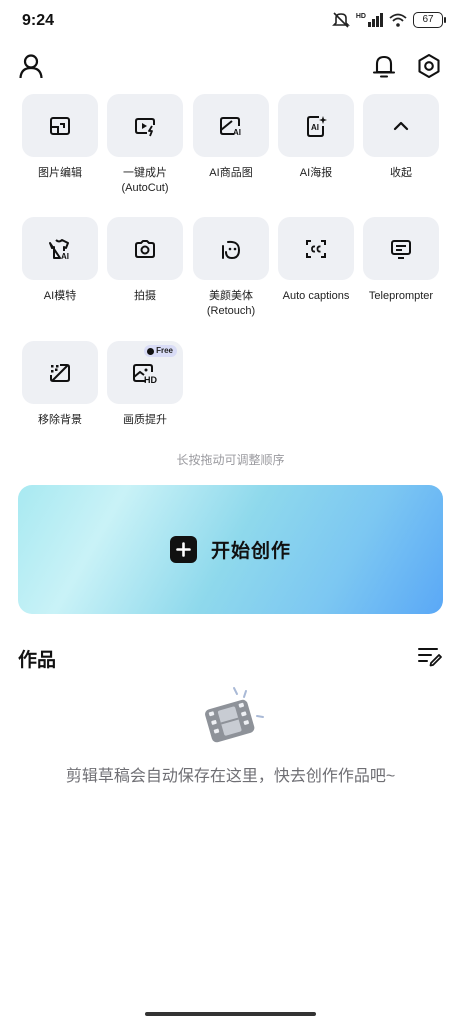  I want to click on home-indicator, so click(230, 1014).